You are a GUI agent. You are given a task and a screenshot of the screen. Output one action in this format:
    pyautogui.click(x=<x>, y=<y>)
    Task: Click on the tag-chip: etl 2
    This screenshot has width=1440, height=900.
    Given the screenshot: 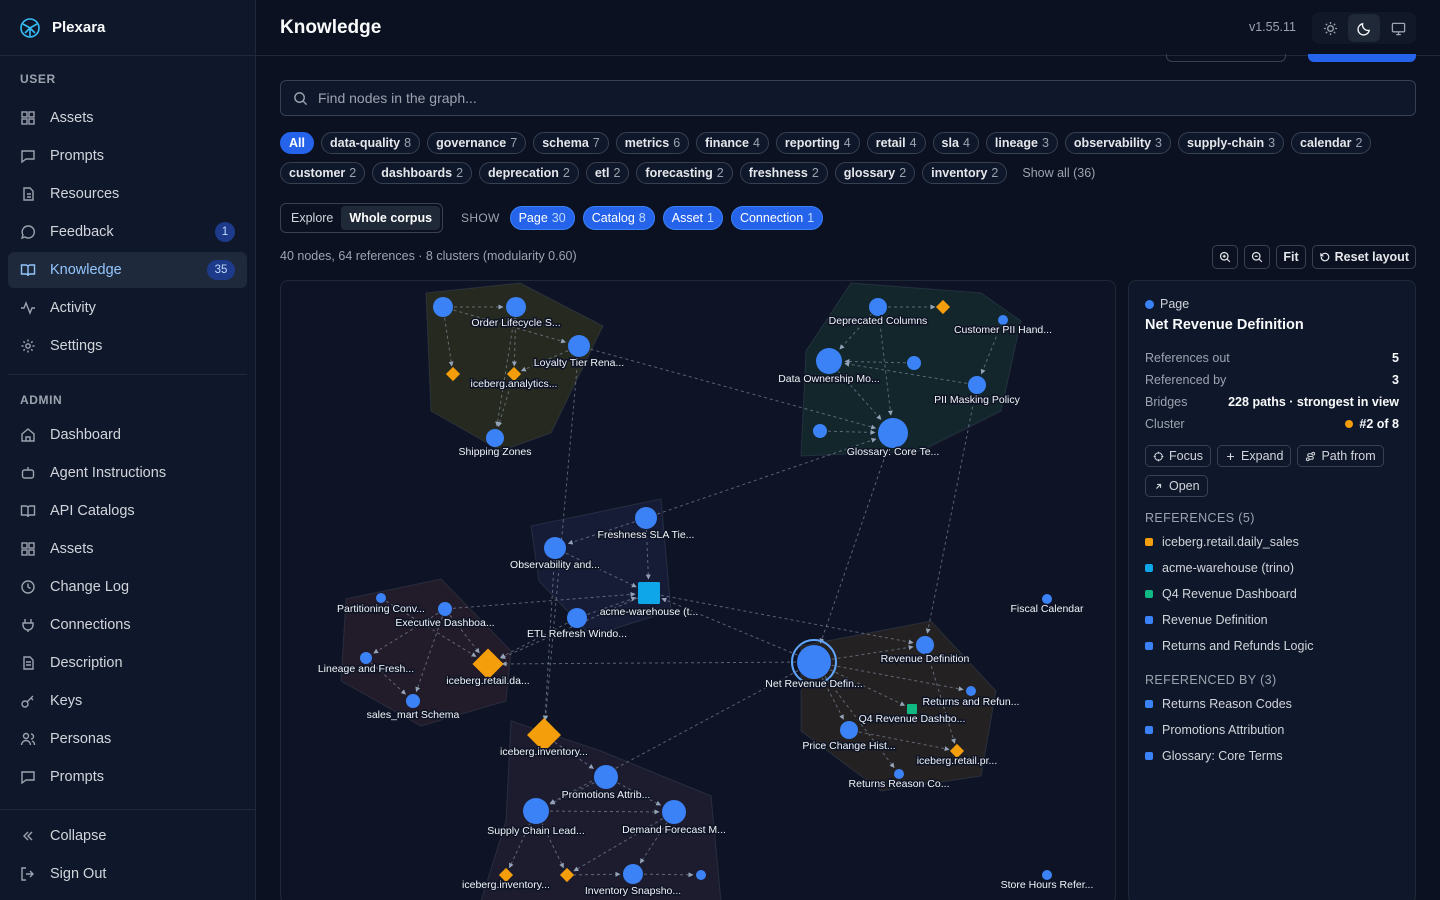 What is the action you would take?
    pyautogui.click(x=607, y=173)
    